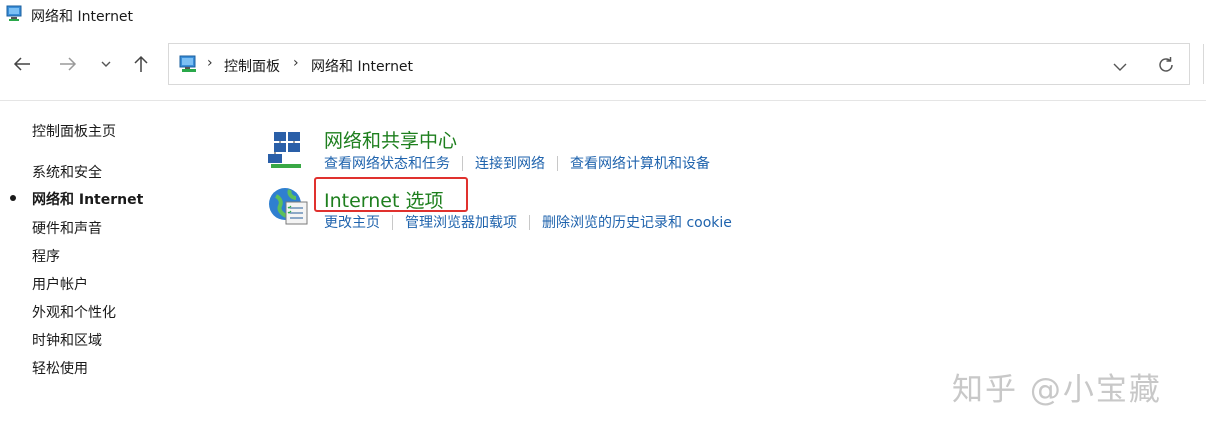  Describe the element at coordinates (67, 340) in the screenshot. I see `sidebar-item-clock-region: 时钟和区域` at that location.